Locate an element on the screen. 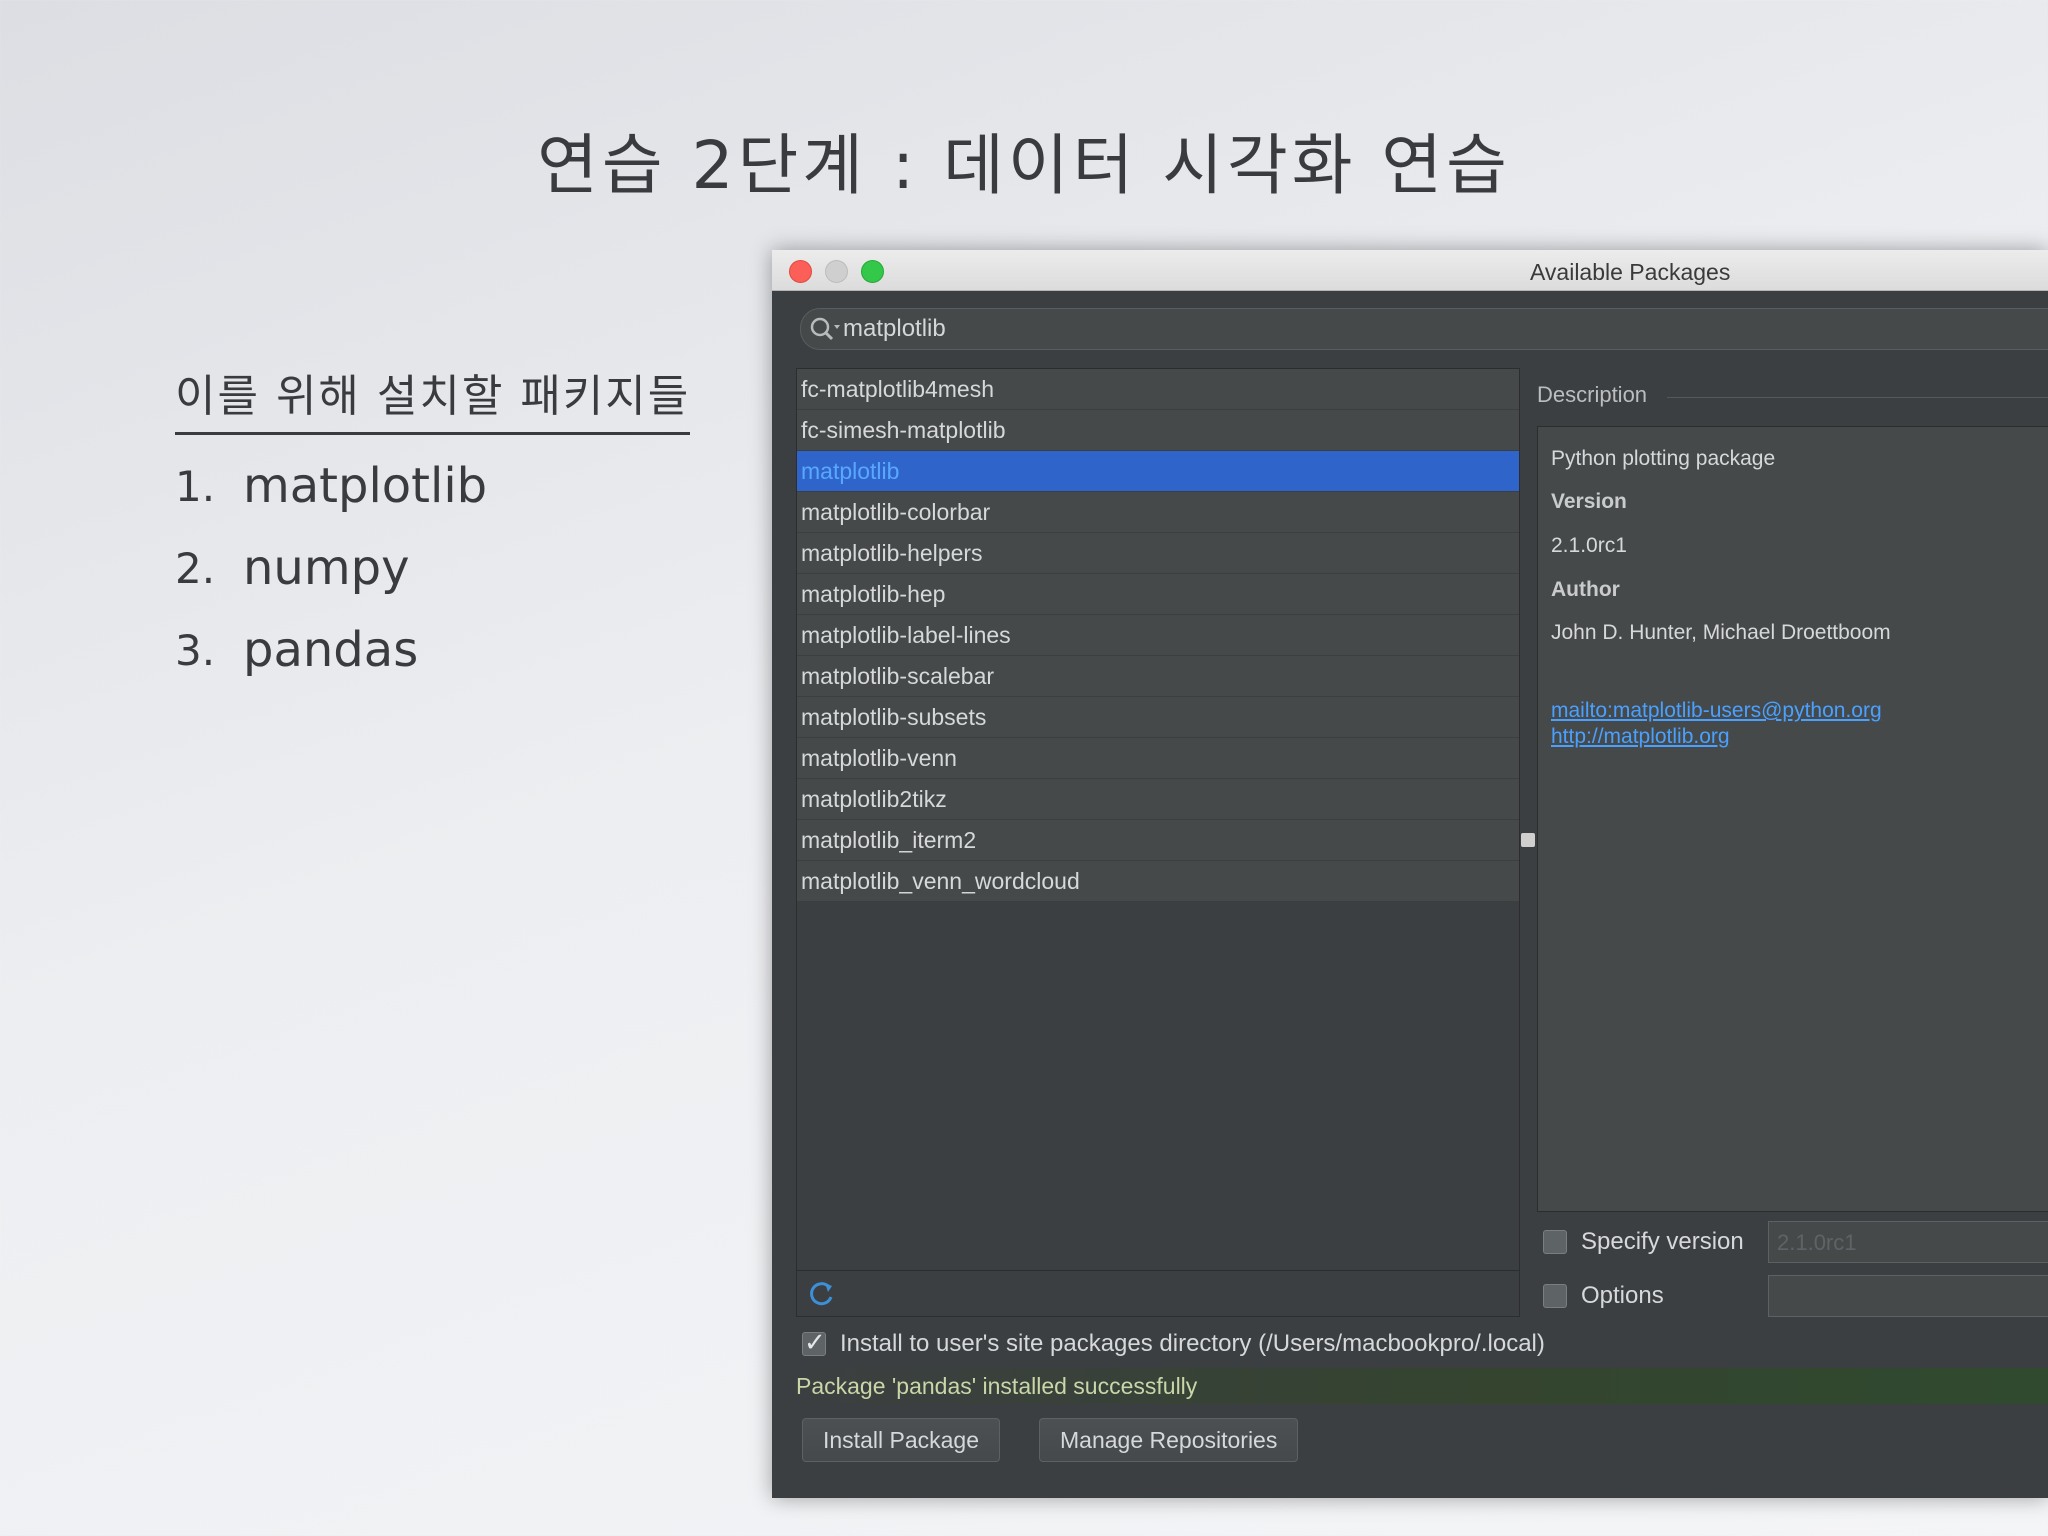 This screenshot has height=1536, width=2048. slide-title: 연습 2단계 : 데이터 시각화 연습 is located at coordinates (1024, 165).